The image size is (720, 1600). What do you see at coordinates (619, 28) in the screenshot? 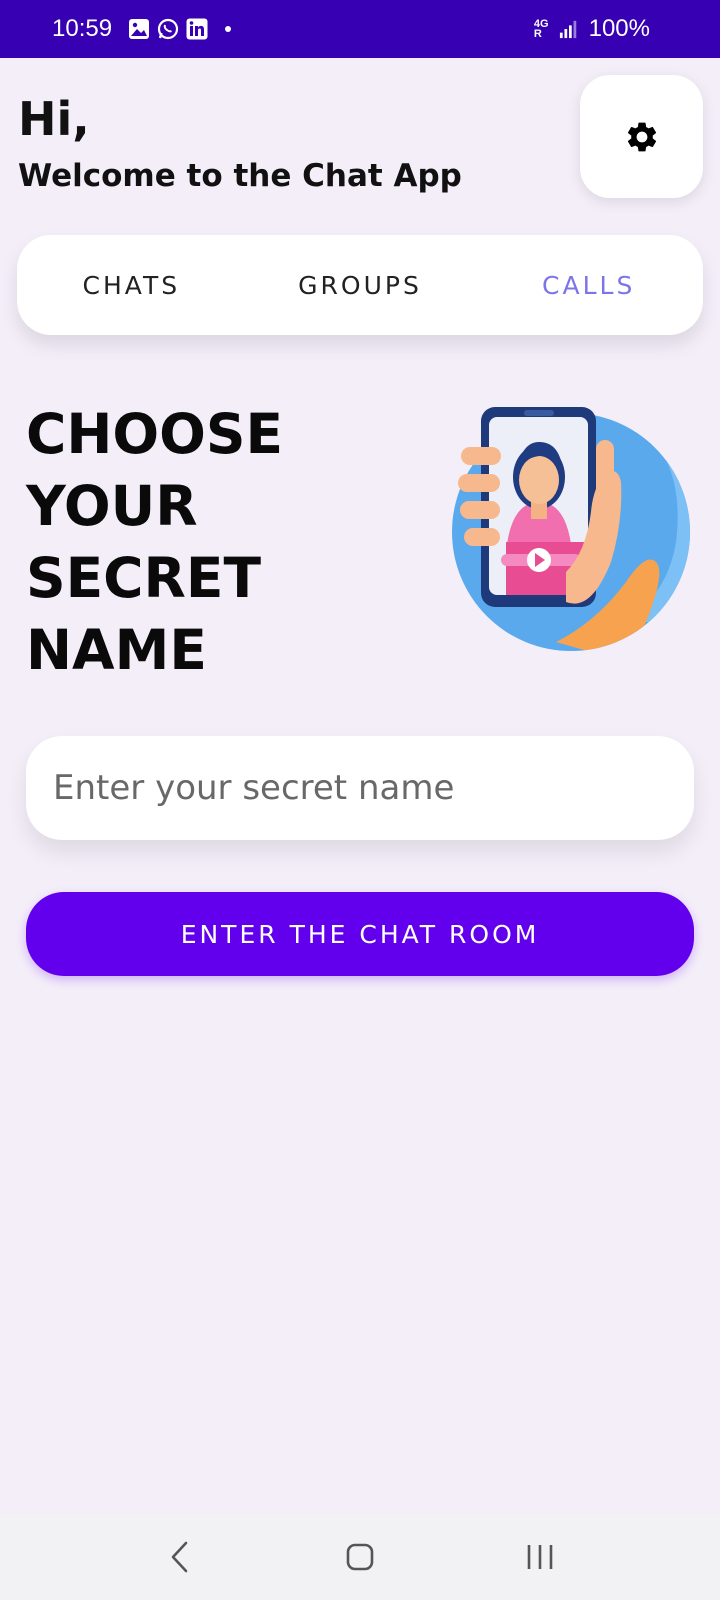
I see `battery-level: 100%` at bounding box center [619, 28].